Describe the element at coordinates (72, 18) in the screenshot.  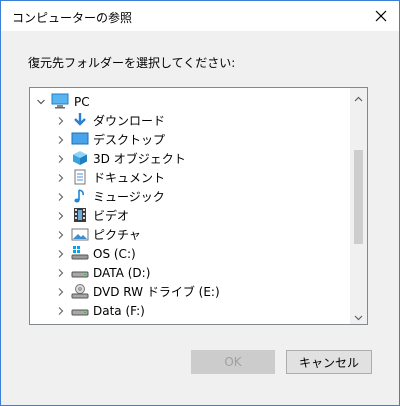
I see `dialog-title: コンピューターの参照` at that location.